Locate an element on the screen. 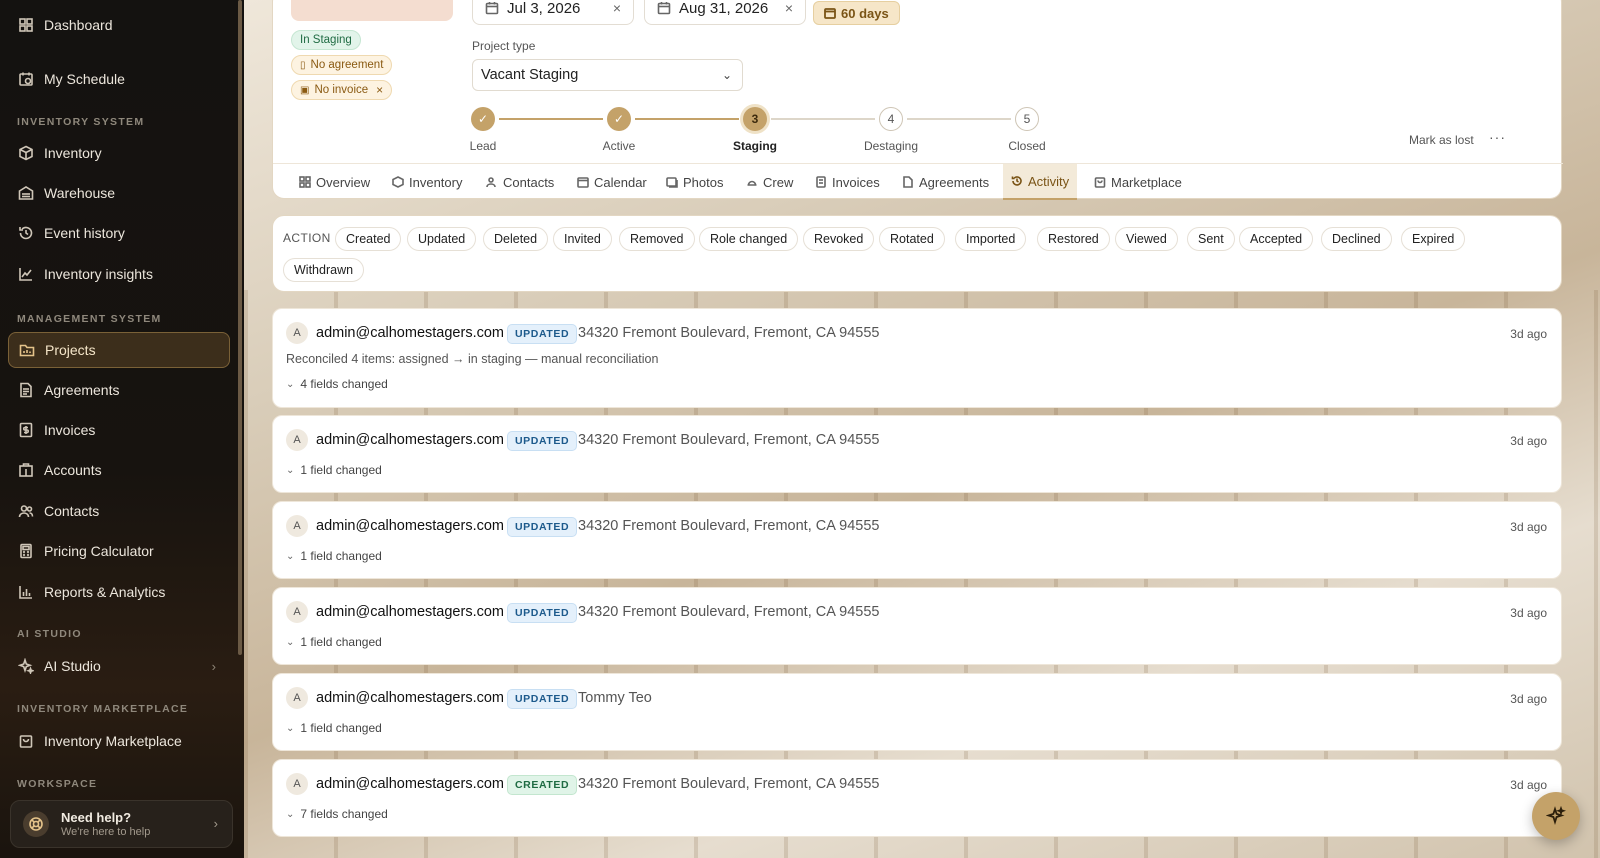 Image resolution: width=1600 pixels, height=858 pixels. project-type-select: Vacant Staging ⌄ is located at coordinates (607, 75).